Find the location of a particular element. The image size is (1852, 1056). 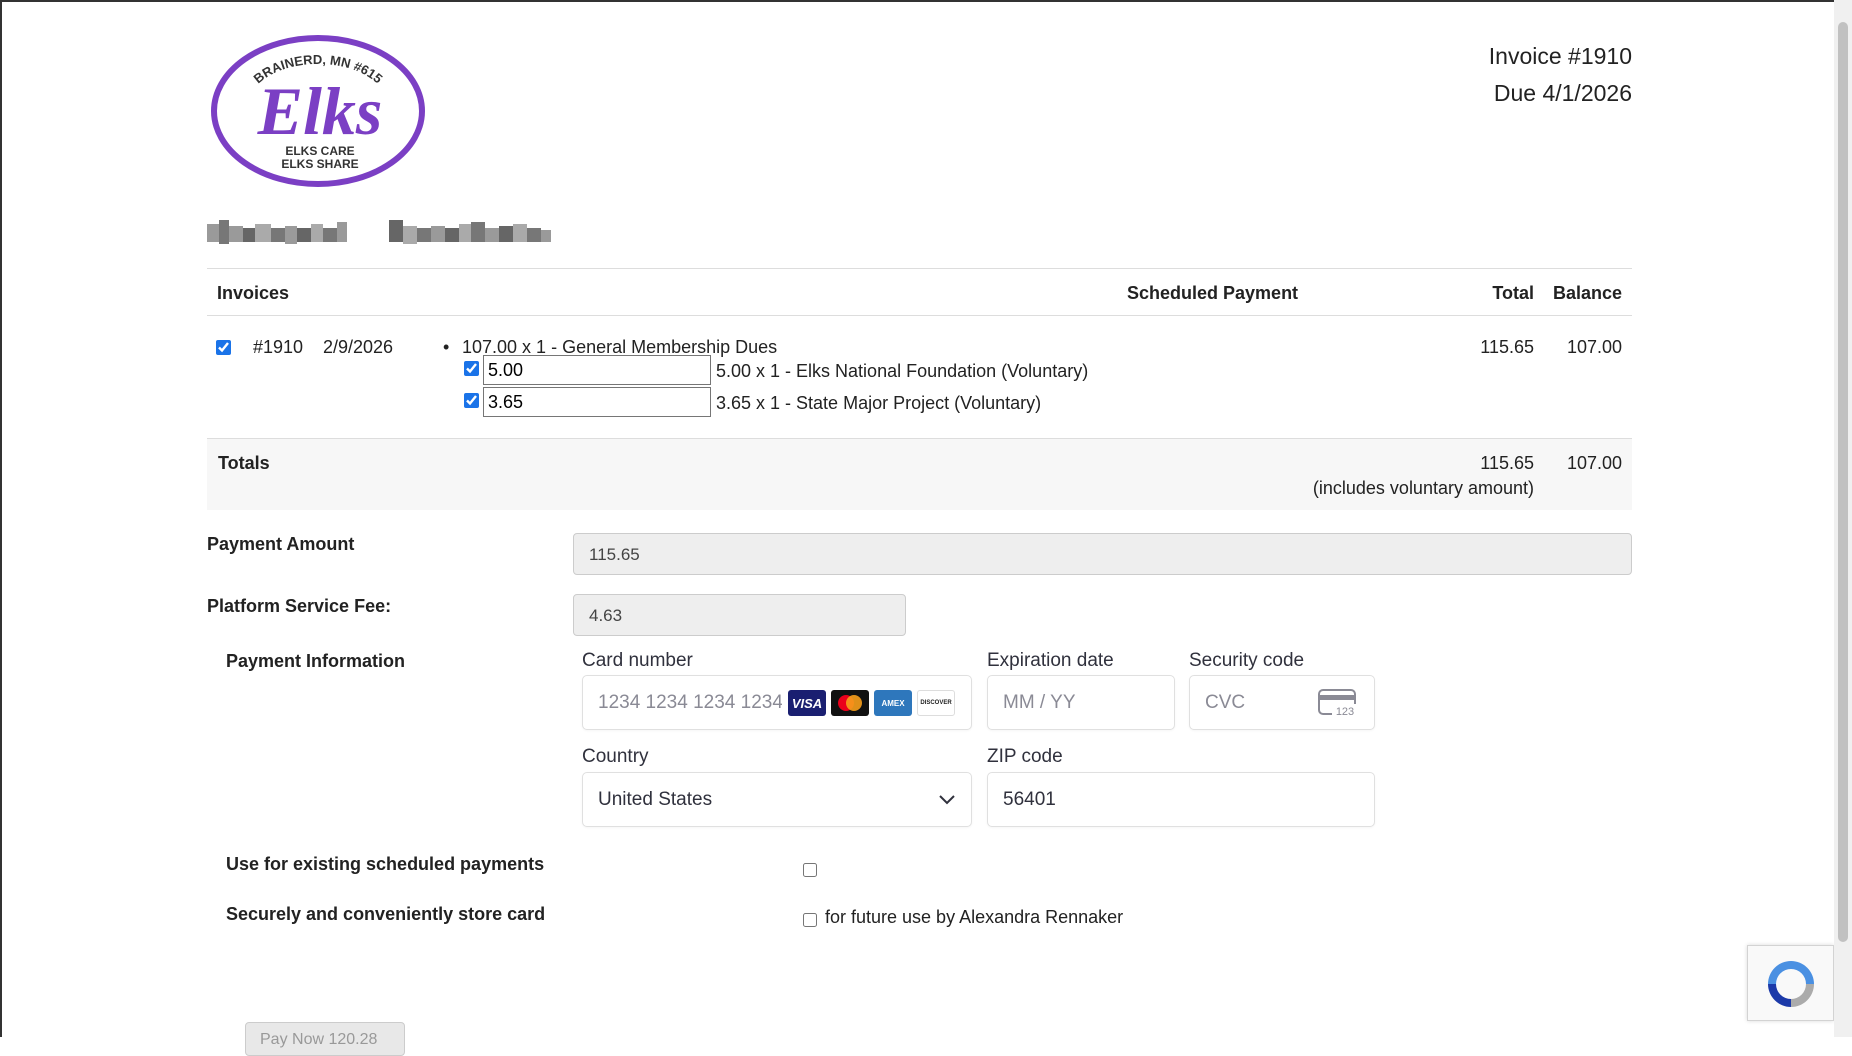

payment-amount-label: Payment Amount is located at coordinates (281, 544).